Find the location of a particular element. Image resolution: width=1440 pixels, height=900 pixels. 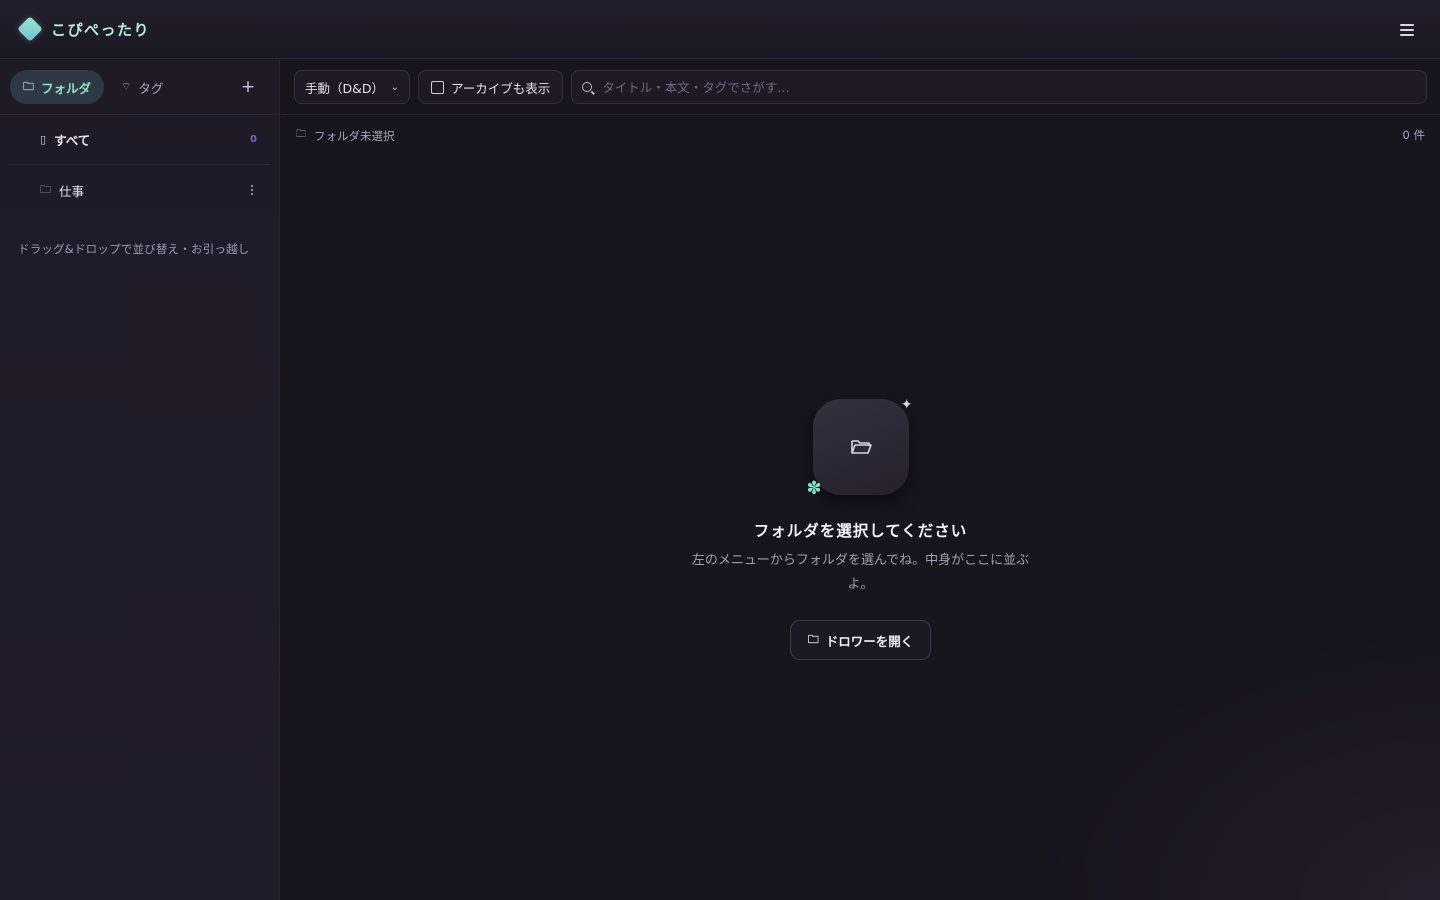

breadcrumb-label: フォルダ未選択 is located at coordinates (354, 135).